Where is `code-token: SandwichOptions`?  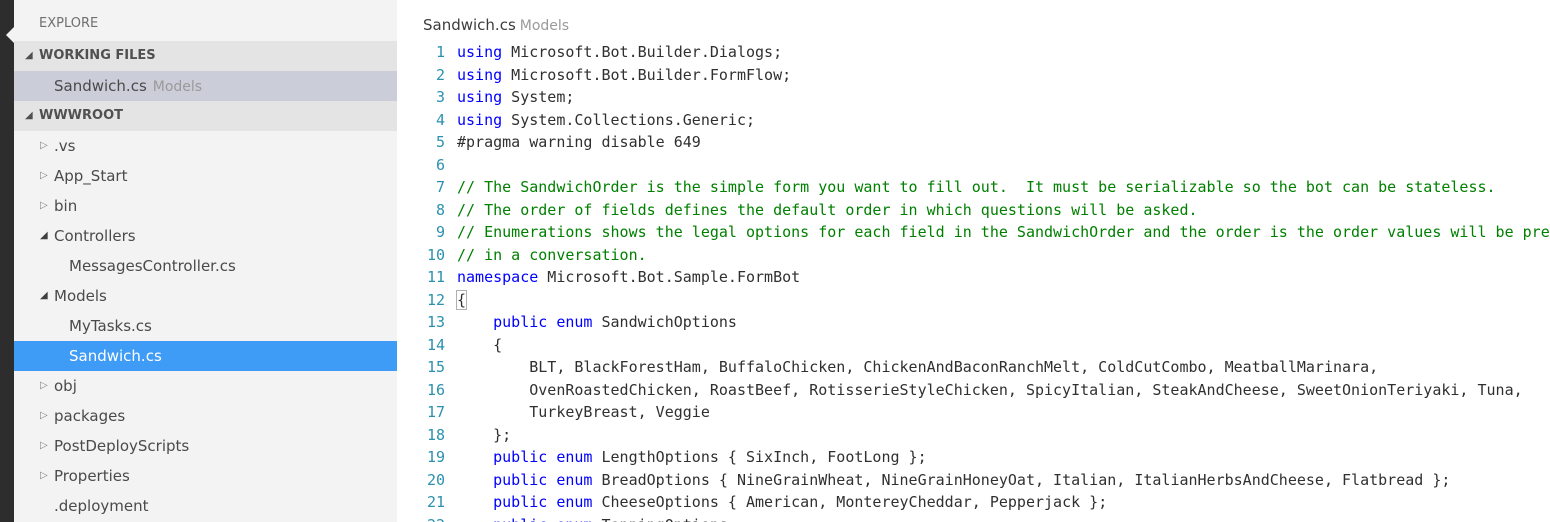
code-token: SandwichOptions is located at coordinates (664, 322).